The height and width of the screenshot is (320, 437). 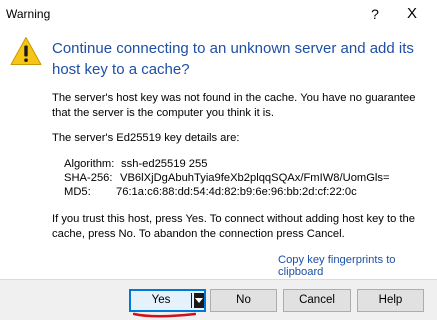 What do you see at coordinates (317, 300) in the screenshot?
I see `cancel-button: Cancel` at bounding box center [317, 300].